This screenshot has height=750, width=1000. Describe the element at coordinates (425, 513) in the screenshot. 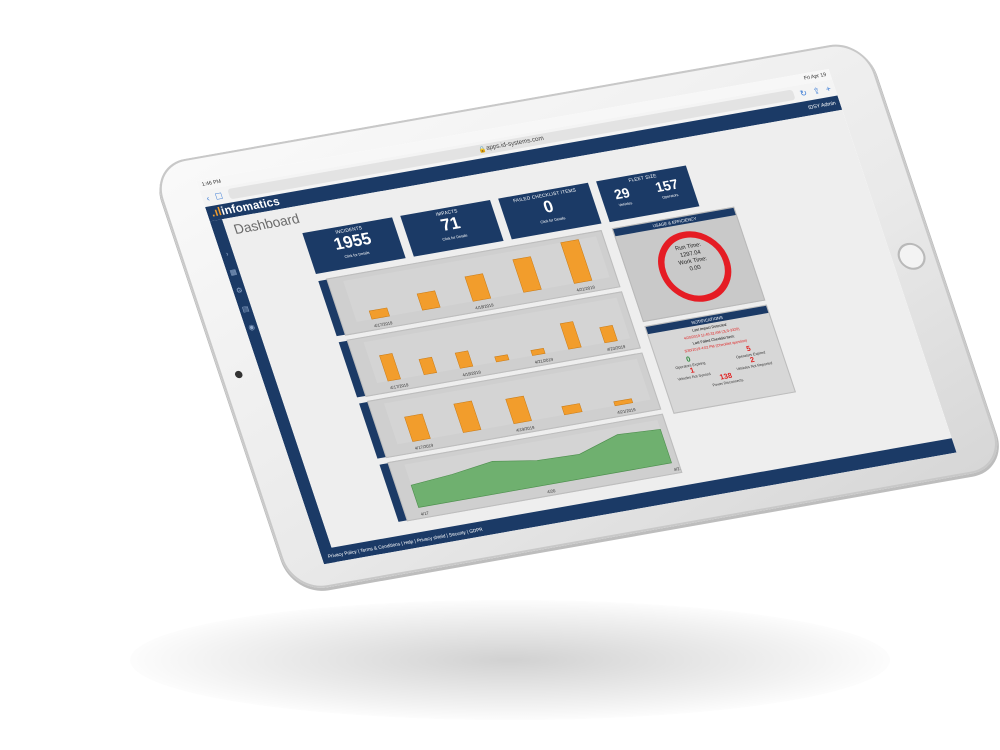

I see `x-tick-label: 4/17` at that location.